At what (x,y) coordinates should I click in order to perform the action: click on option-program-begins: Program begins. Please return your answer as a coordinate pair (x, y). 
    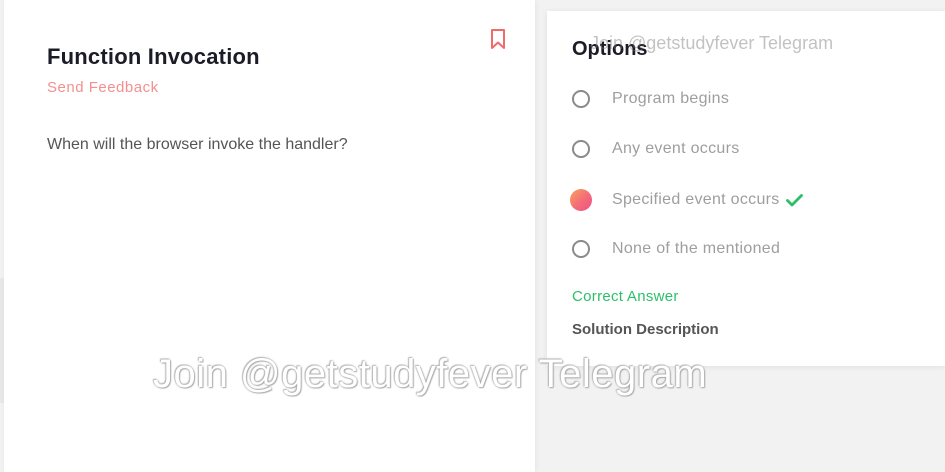
    Looking at the image, I should click on (650, 99).